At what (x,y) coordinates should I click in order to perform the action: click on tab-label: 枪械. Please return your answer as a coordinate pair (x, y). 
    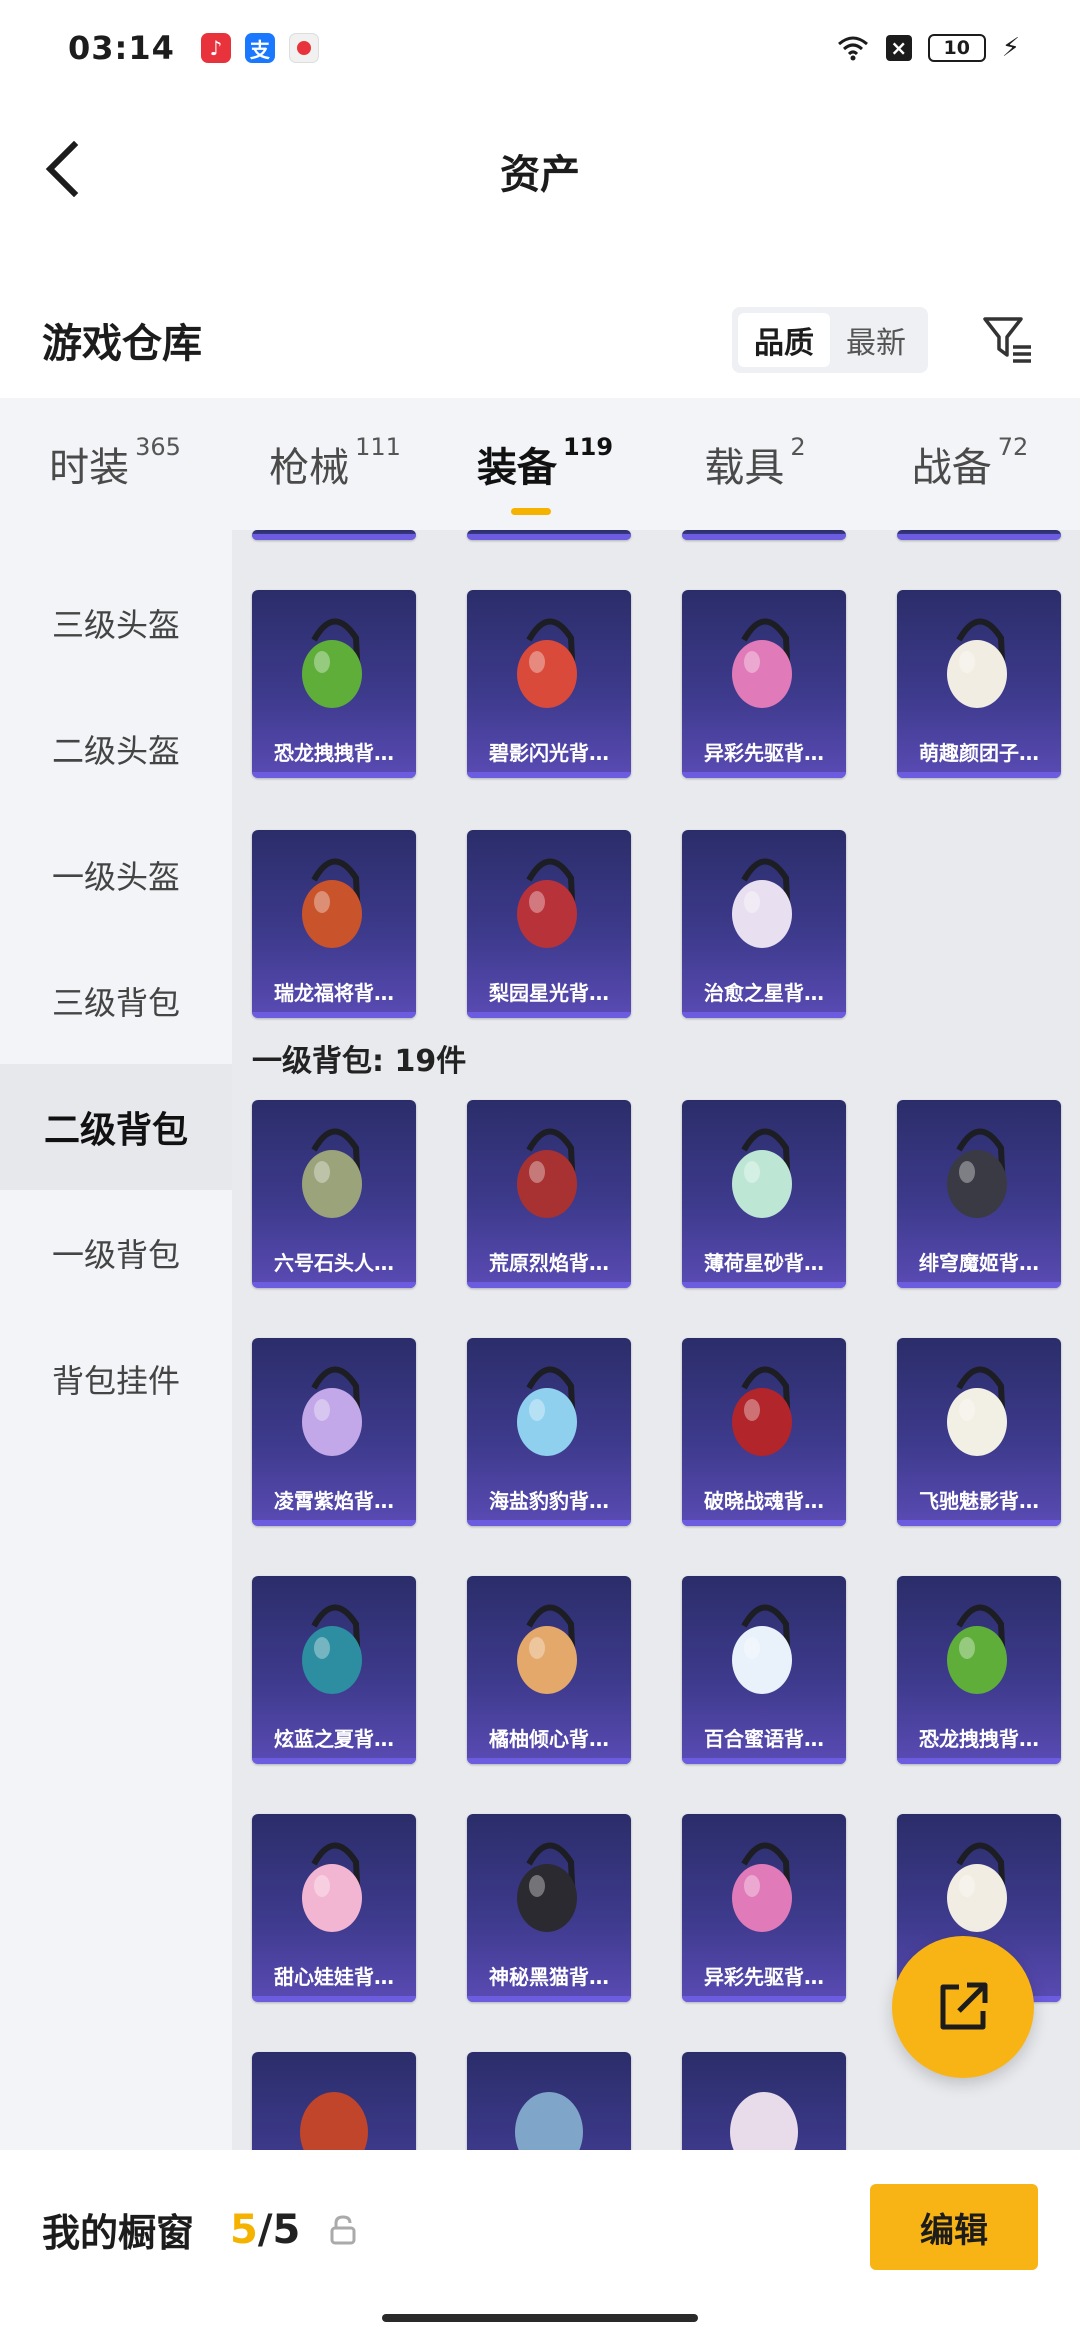
    Looking at the image, I should click on (309, 468).